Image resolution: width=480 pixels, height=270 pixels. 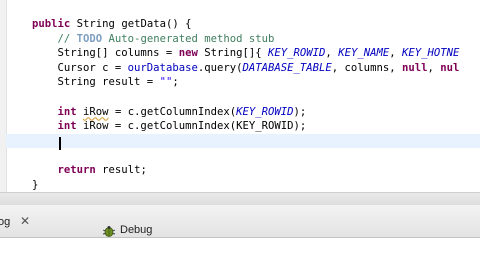 I want to click on code-token: Cursor c =, so click(x=80, y=67).